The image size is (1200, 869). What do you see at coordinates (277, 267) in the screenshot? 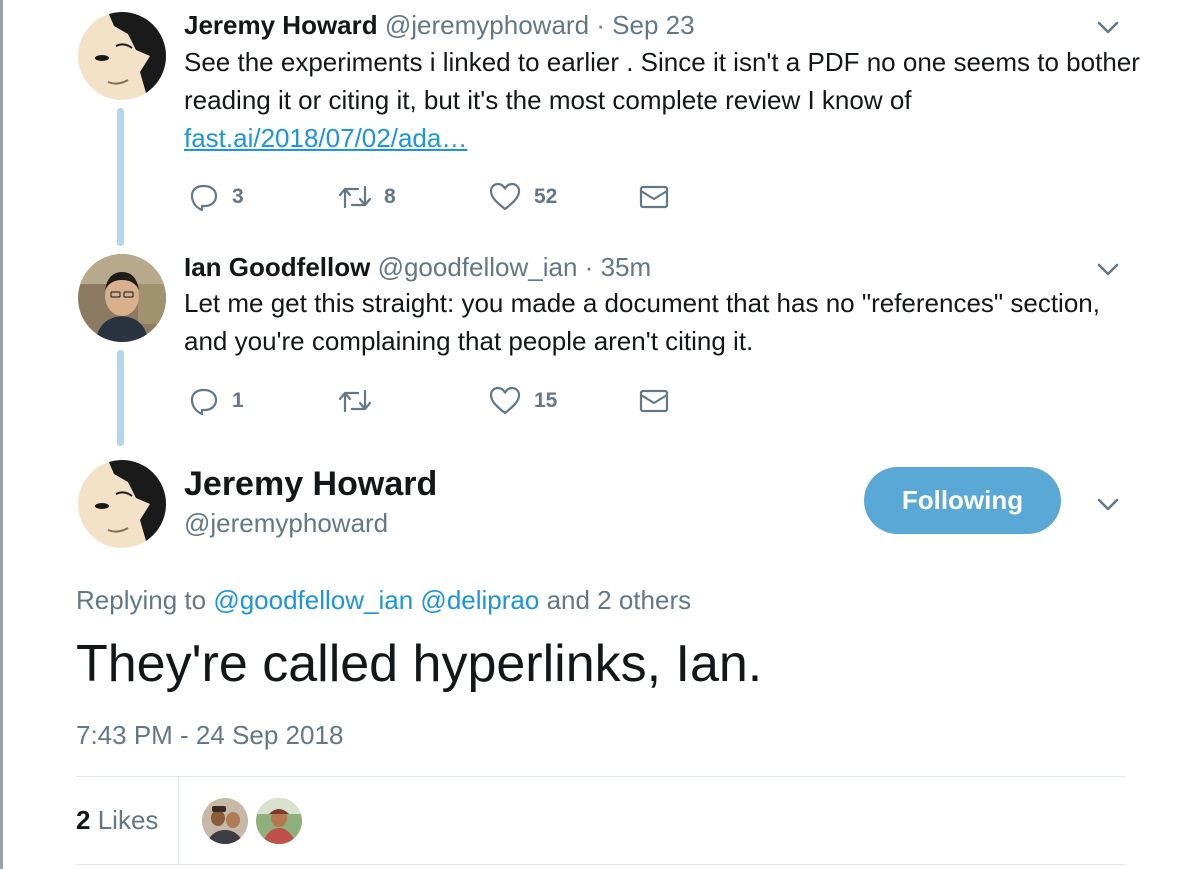
I see `author-name: Ian Goodfellow` at bounding box center [277, 267].